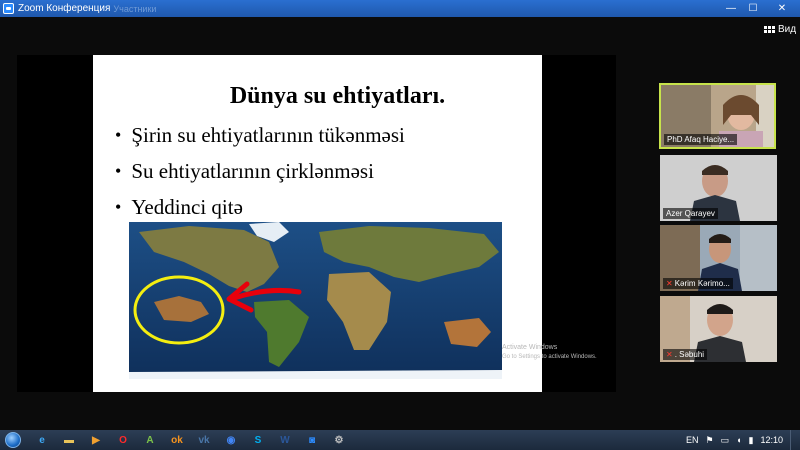 Image resolution: width=800 pixels, height=450 pixels. What do you see at coordinates (260, 207) in the screenshot?
I see `slide-bullet: • Yeddinci qitə` at bounding box center [260, 207].